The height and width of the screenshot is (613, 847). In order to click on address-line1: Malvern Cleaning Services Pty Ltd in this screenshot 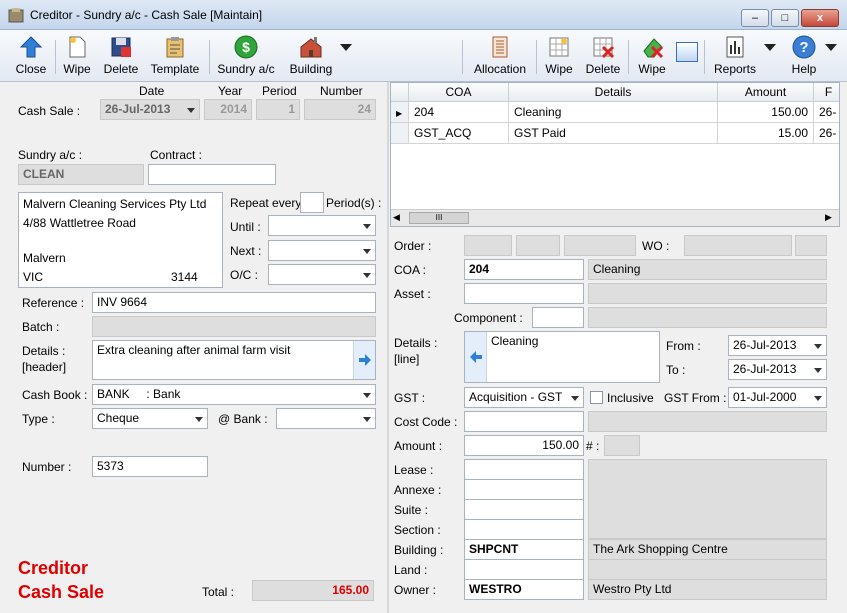, I will do `click(115, 204)`.